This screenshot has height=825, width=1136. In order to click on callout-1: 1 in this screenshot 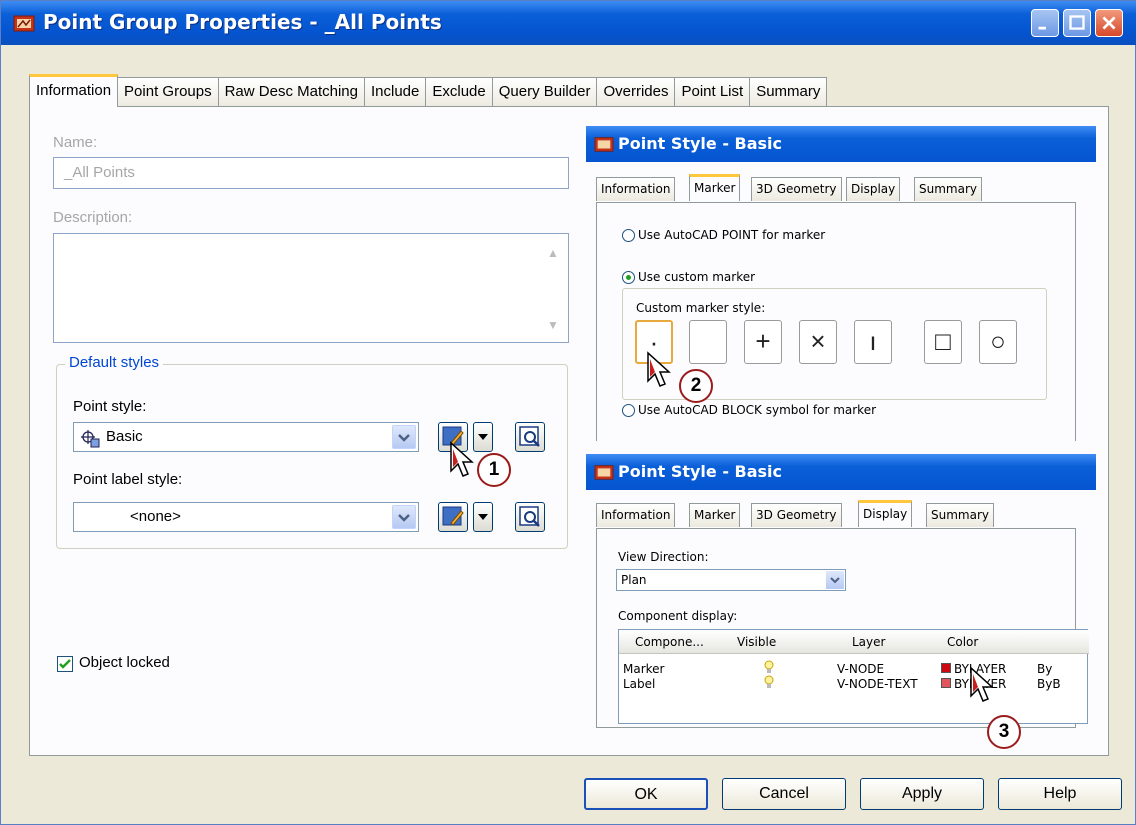, I will do `click(494, 470)`.